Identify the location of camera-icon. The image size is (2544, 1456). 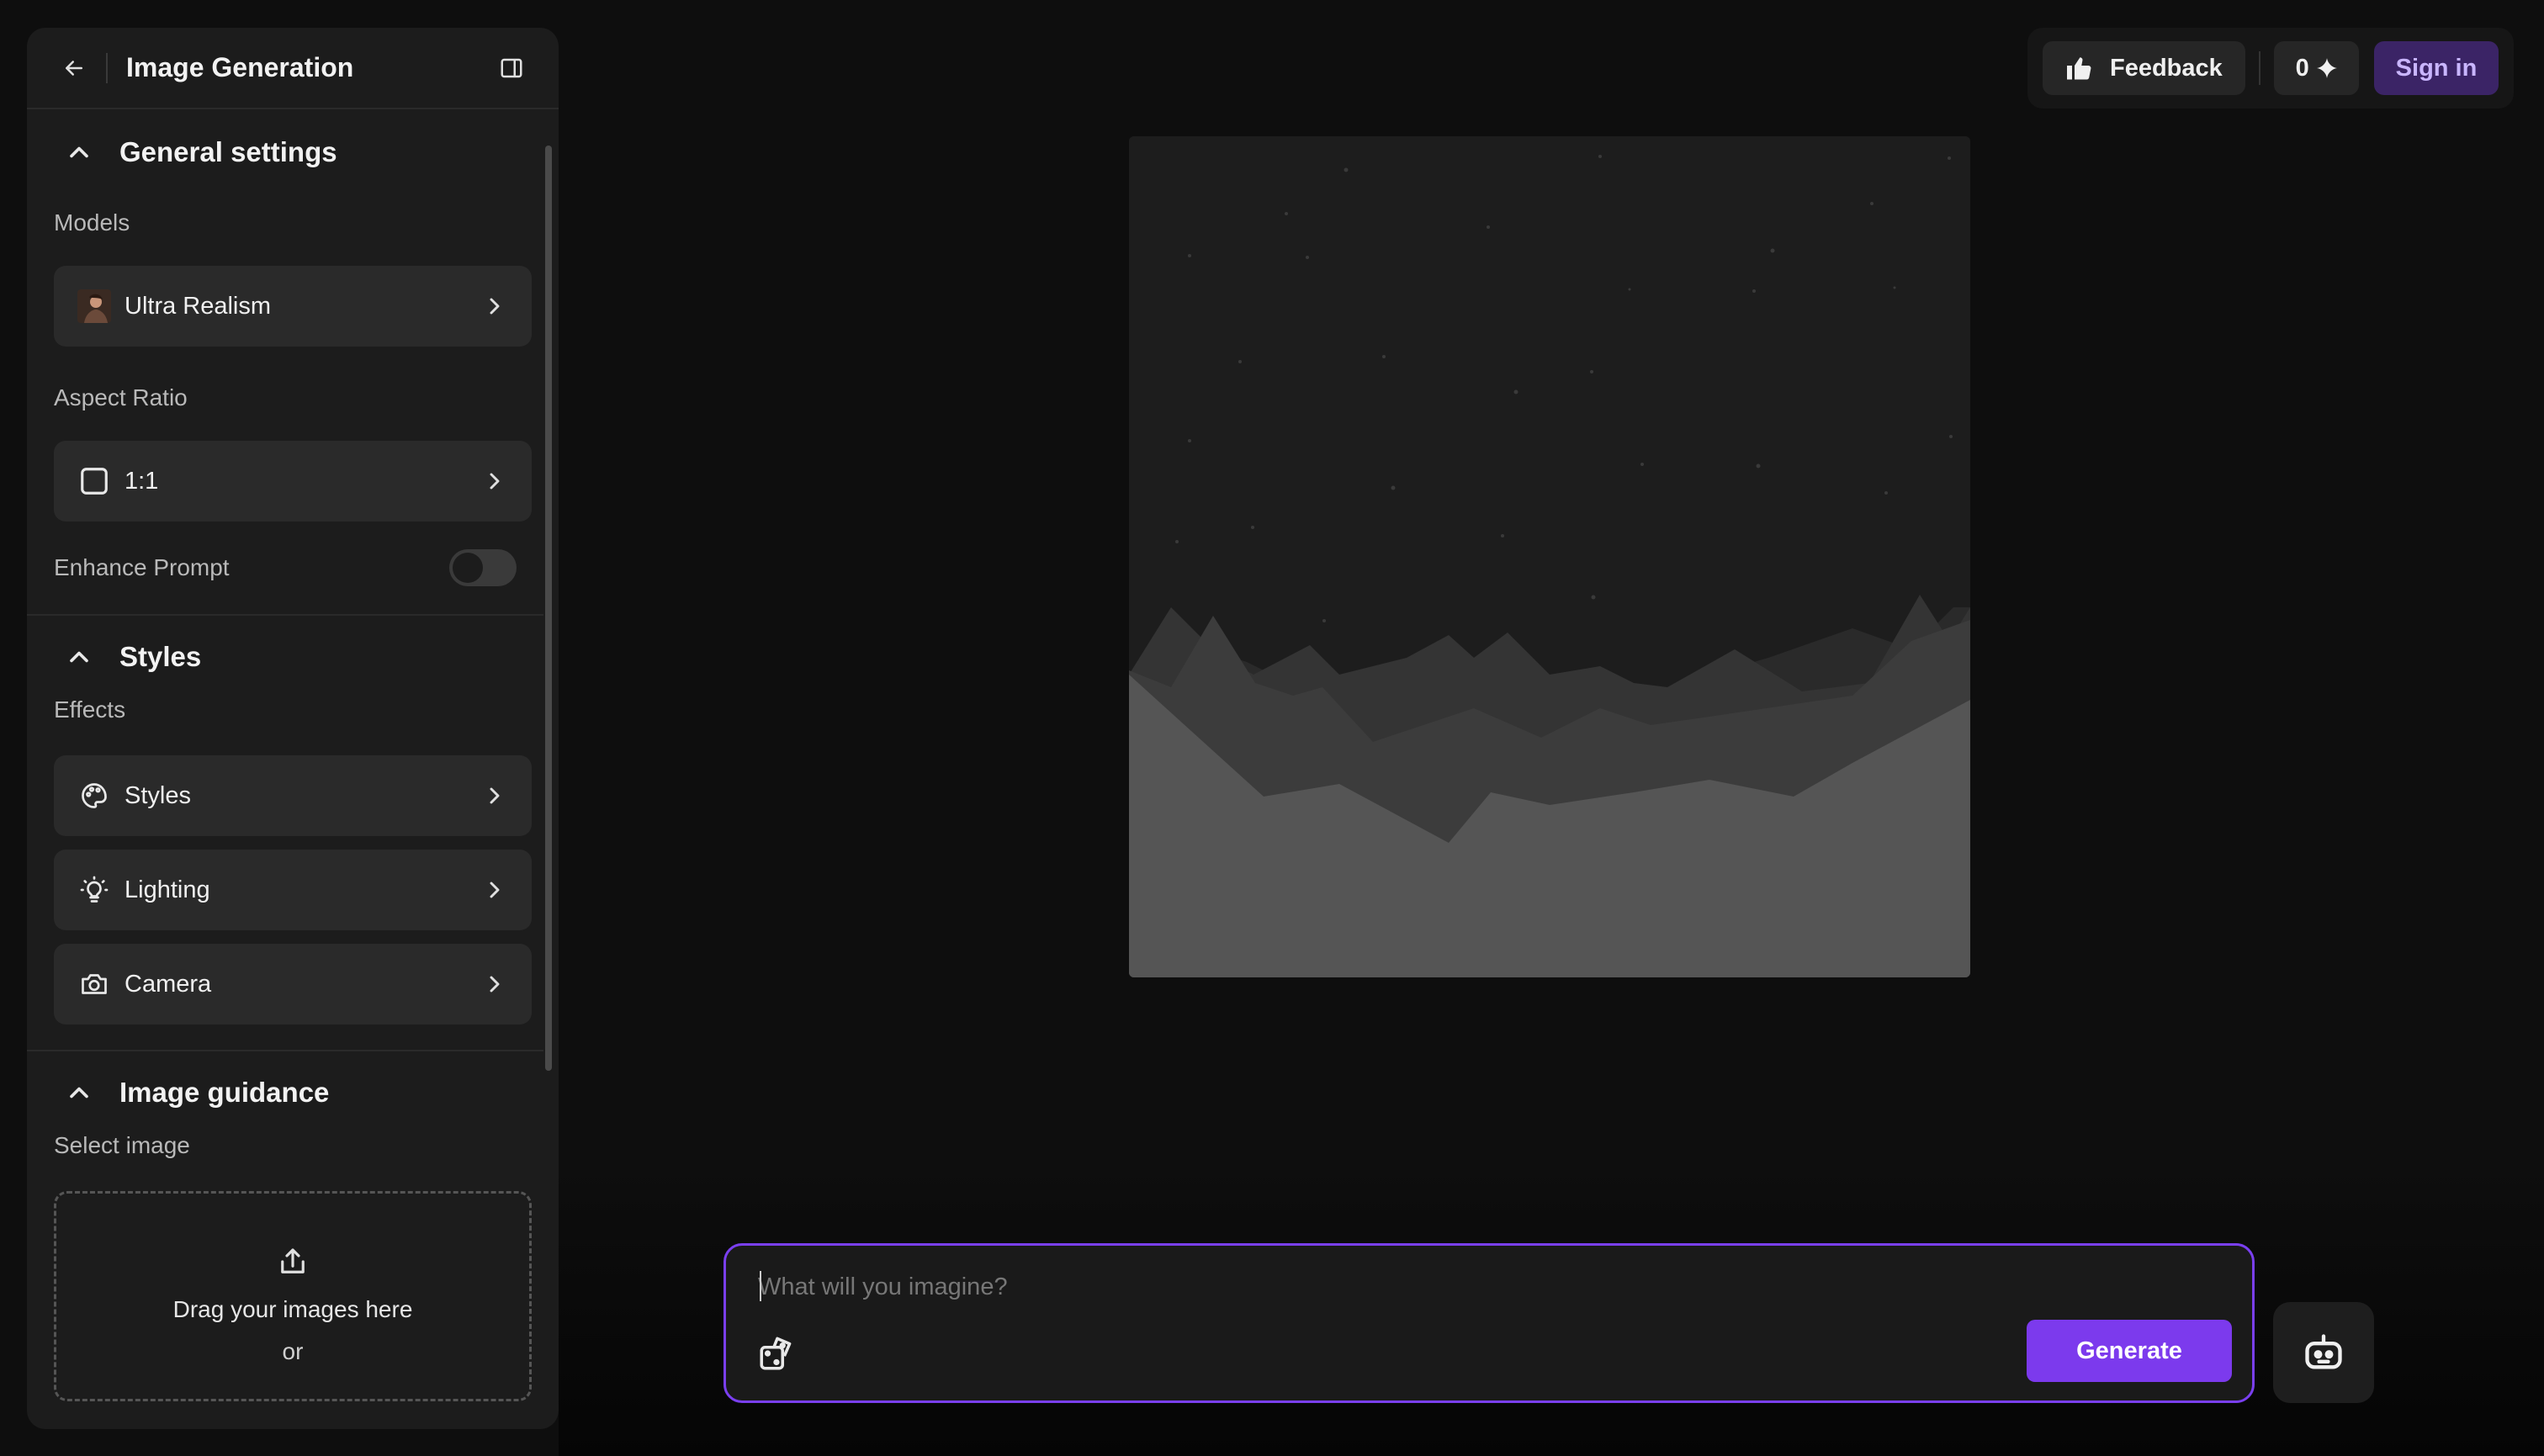
(94, 984).